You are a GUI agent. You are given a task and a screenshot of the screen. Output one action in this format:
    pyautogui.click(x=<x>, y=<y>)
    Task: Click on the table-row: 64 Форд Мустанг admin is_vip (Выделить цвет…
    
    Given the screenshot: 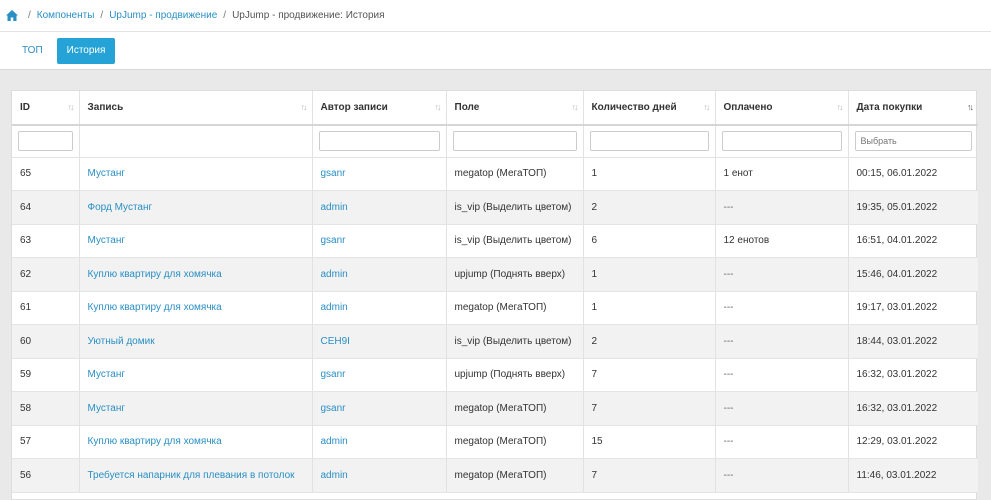 What is the action you would take?
    pyautogui.click(x=495, y=207)
    